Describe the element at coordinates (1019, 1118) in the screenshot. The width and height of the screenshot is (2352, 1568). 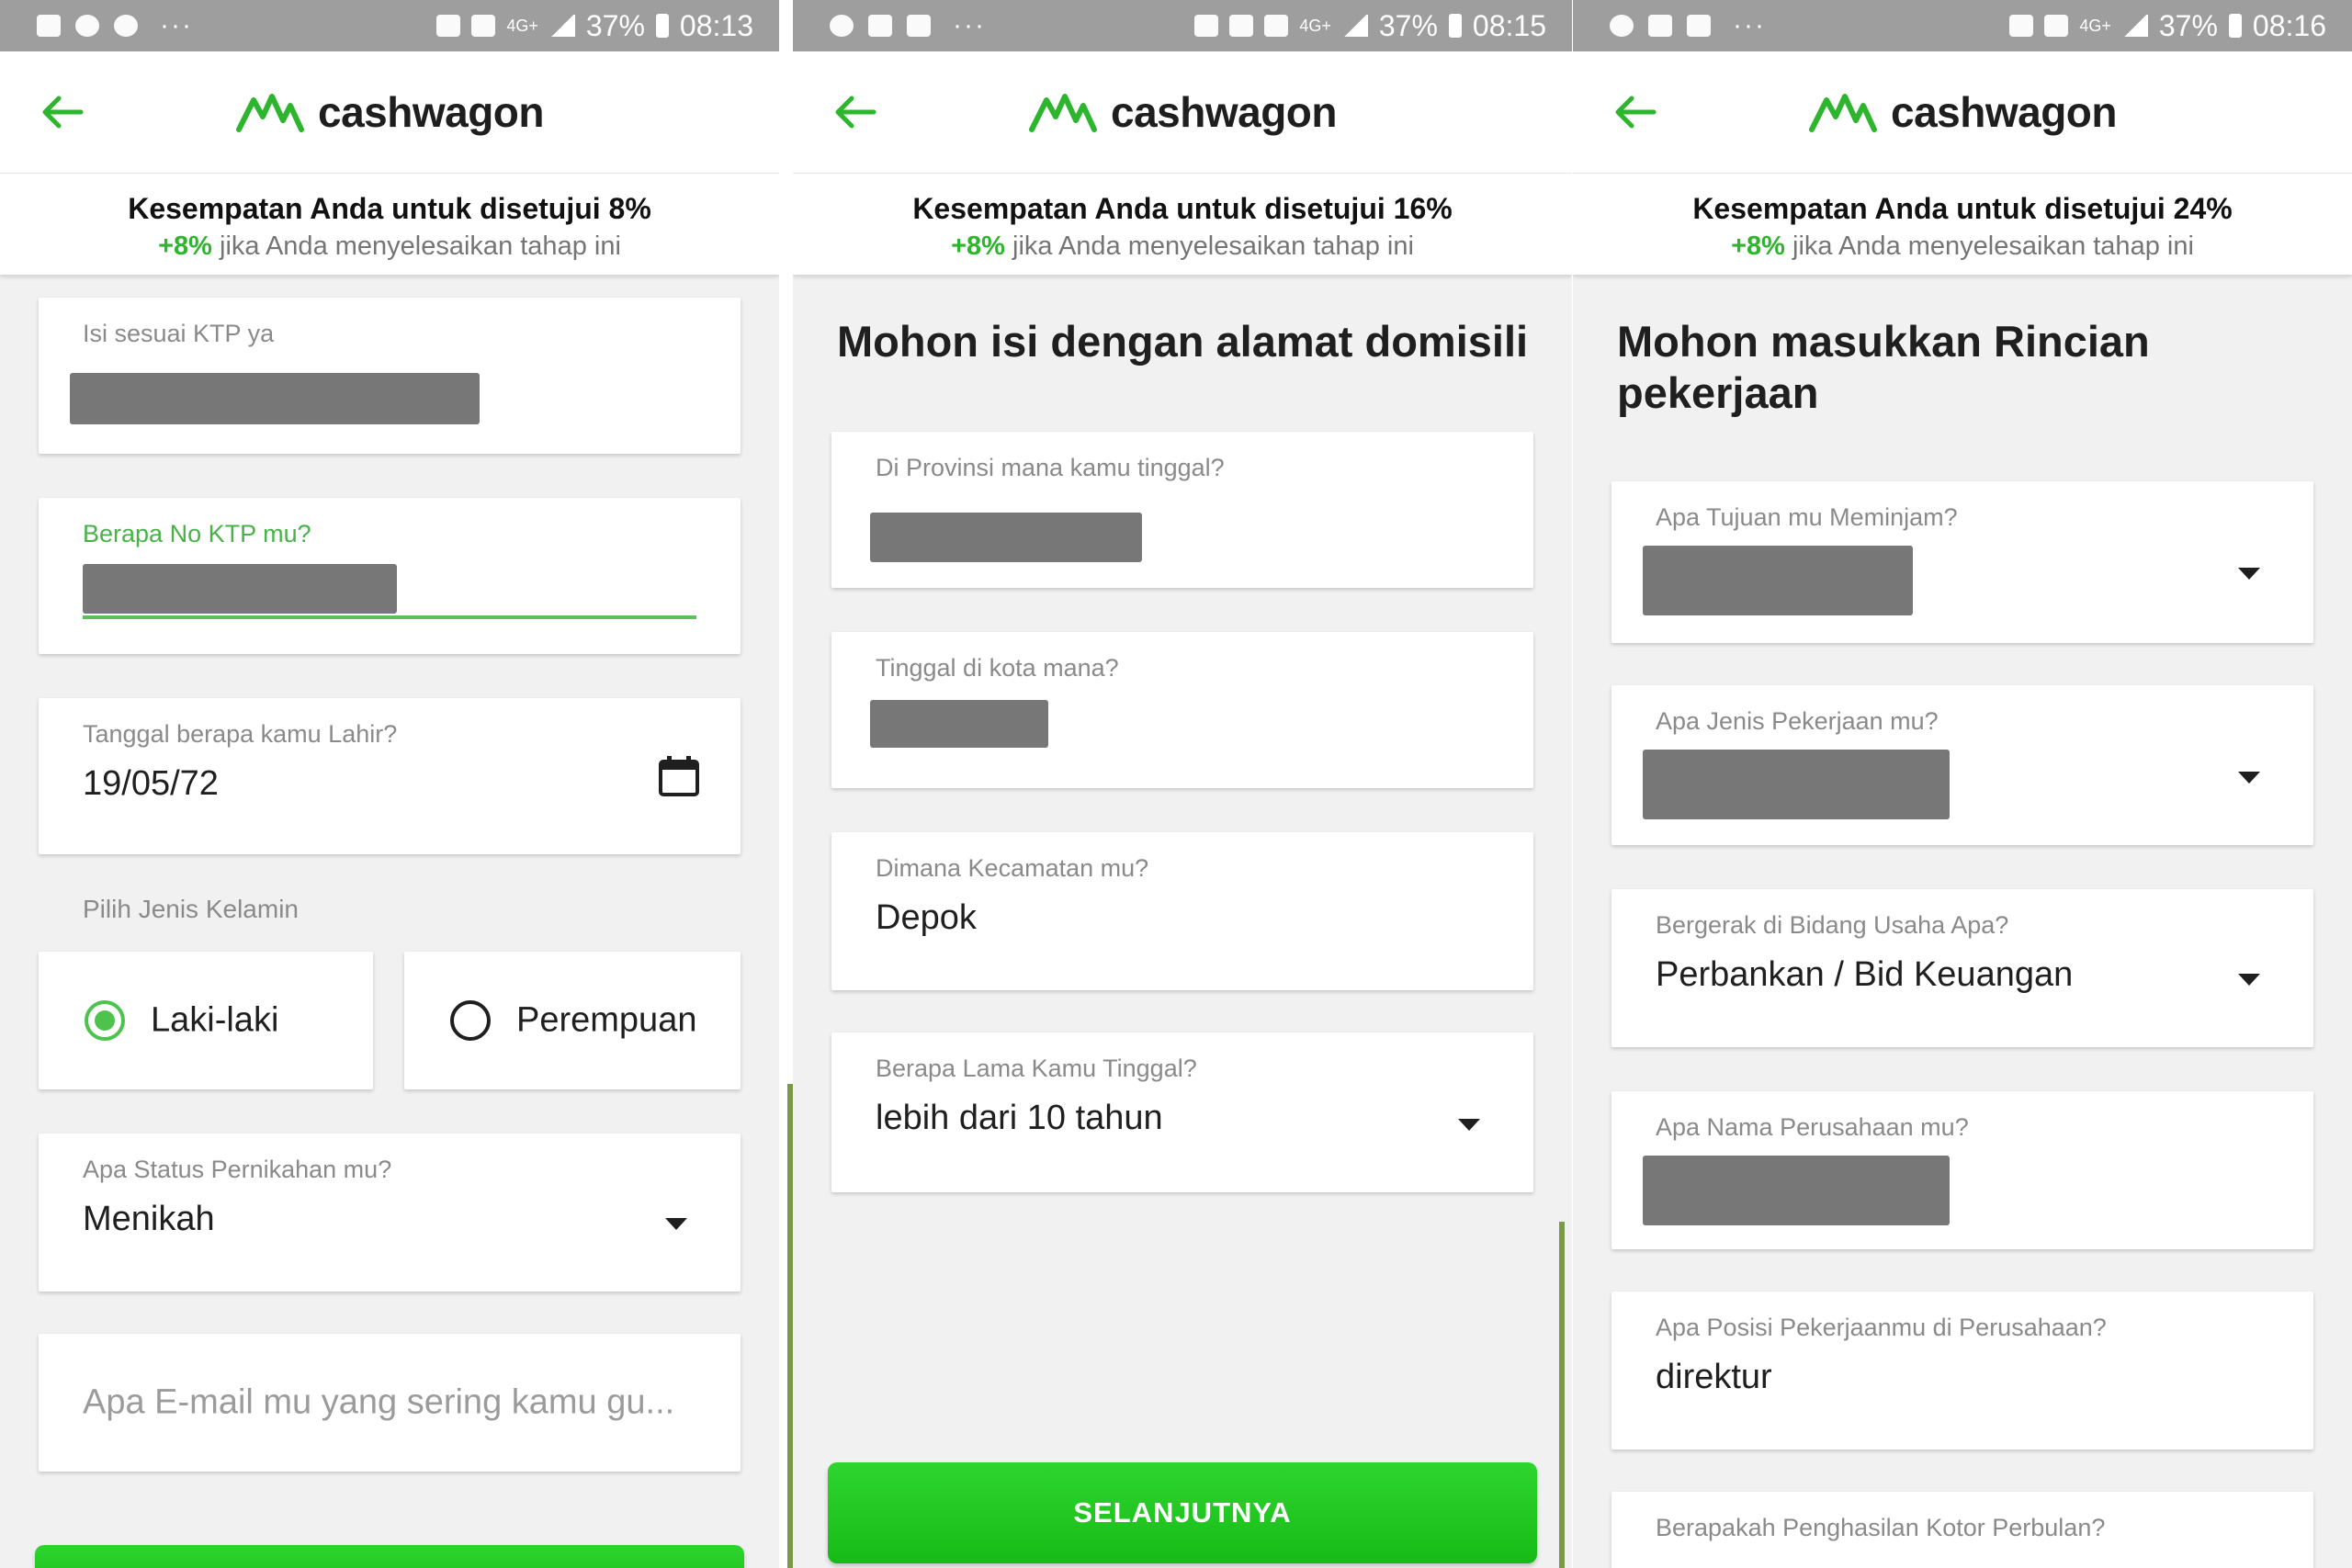
I see `residence-duration-value: lebih dari 10 tahun` at that location.